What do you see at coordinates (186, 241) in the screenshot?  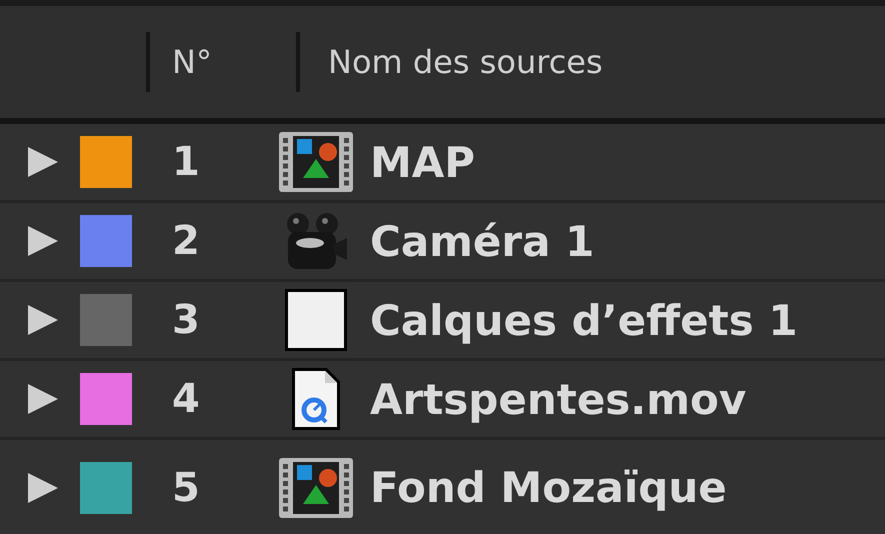 I see `layer-number: 2` at bounding box center [186, 241].